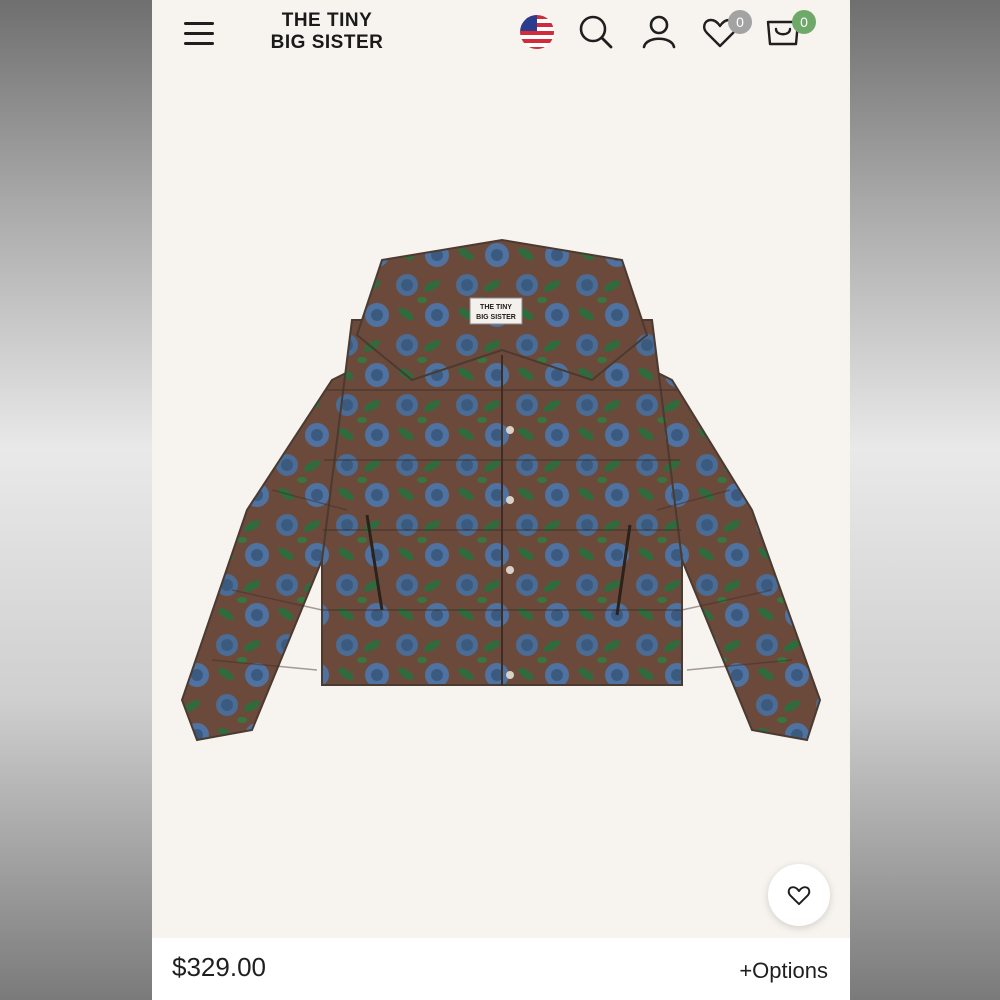  I want to click on search-icon, so click(596, 32).